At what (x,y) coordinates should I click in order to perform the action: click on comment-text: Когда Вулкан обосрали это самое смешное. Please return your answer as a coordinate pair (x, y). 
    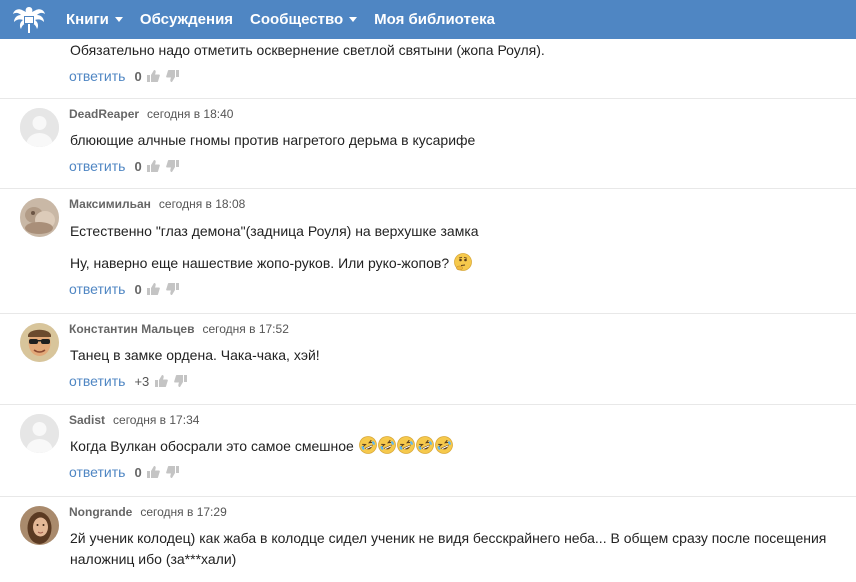
    Looking at the image, I should click on (212, 446).